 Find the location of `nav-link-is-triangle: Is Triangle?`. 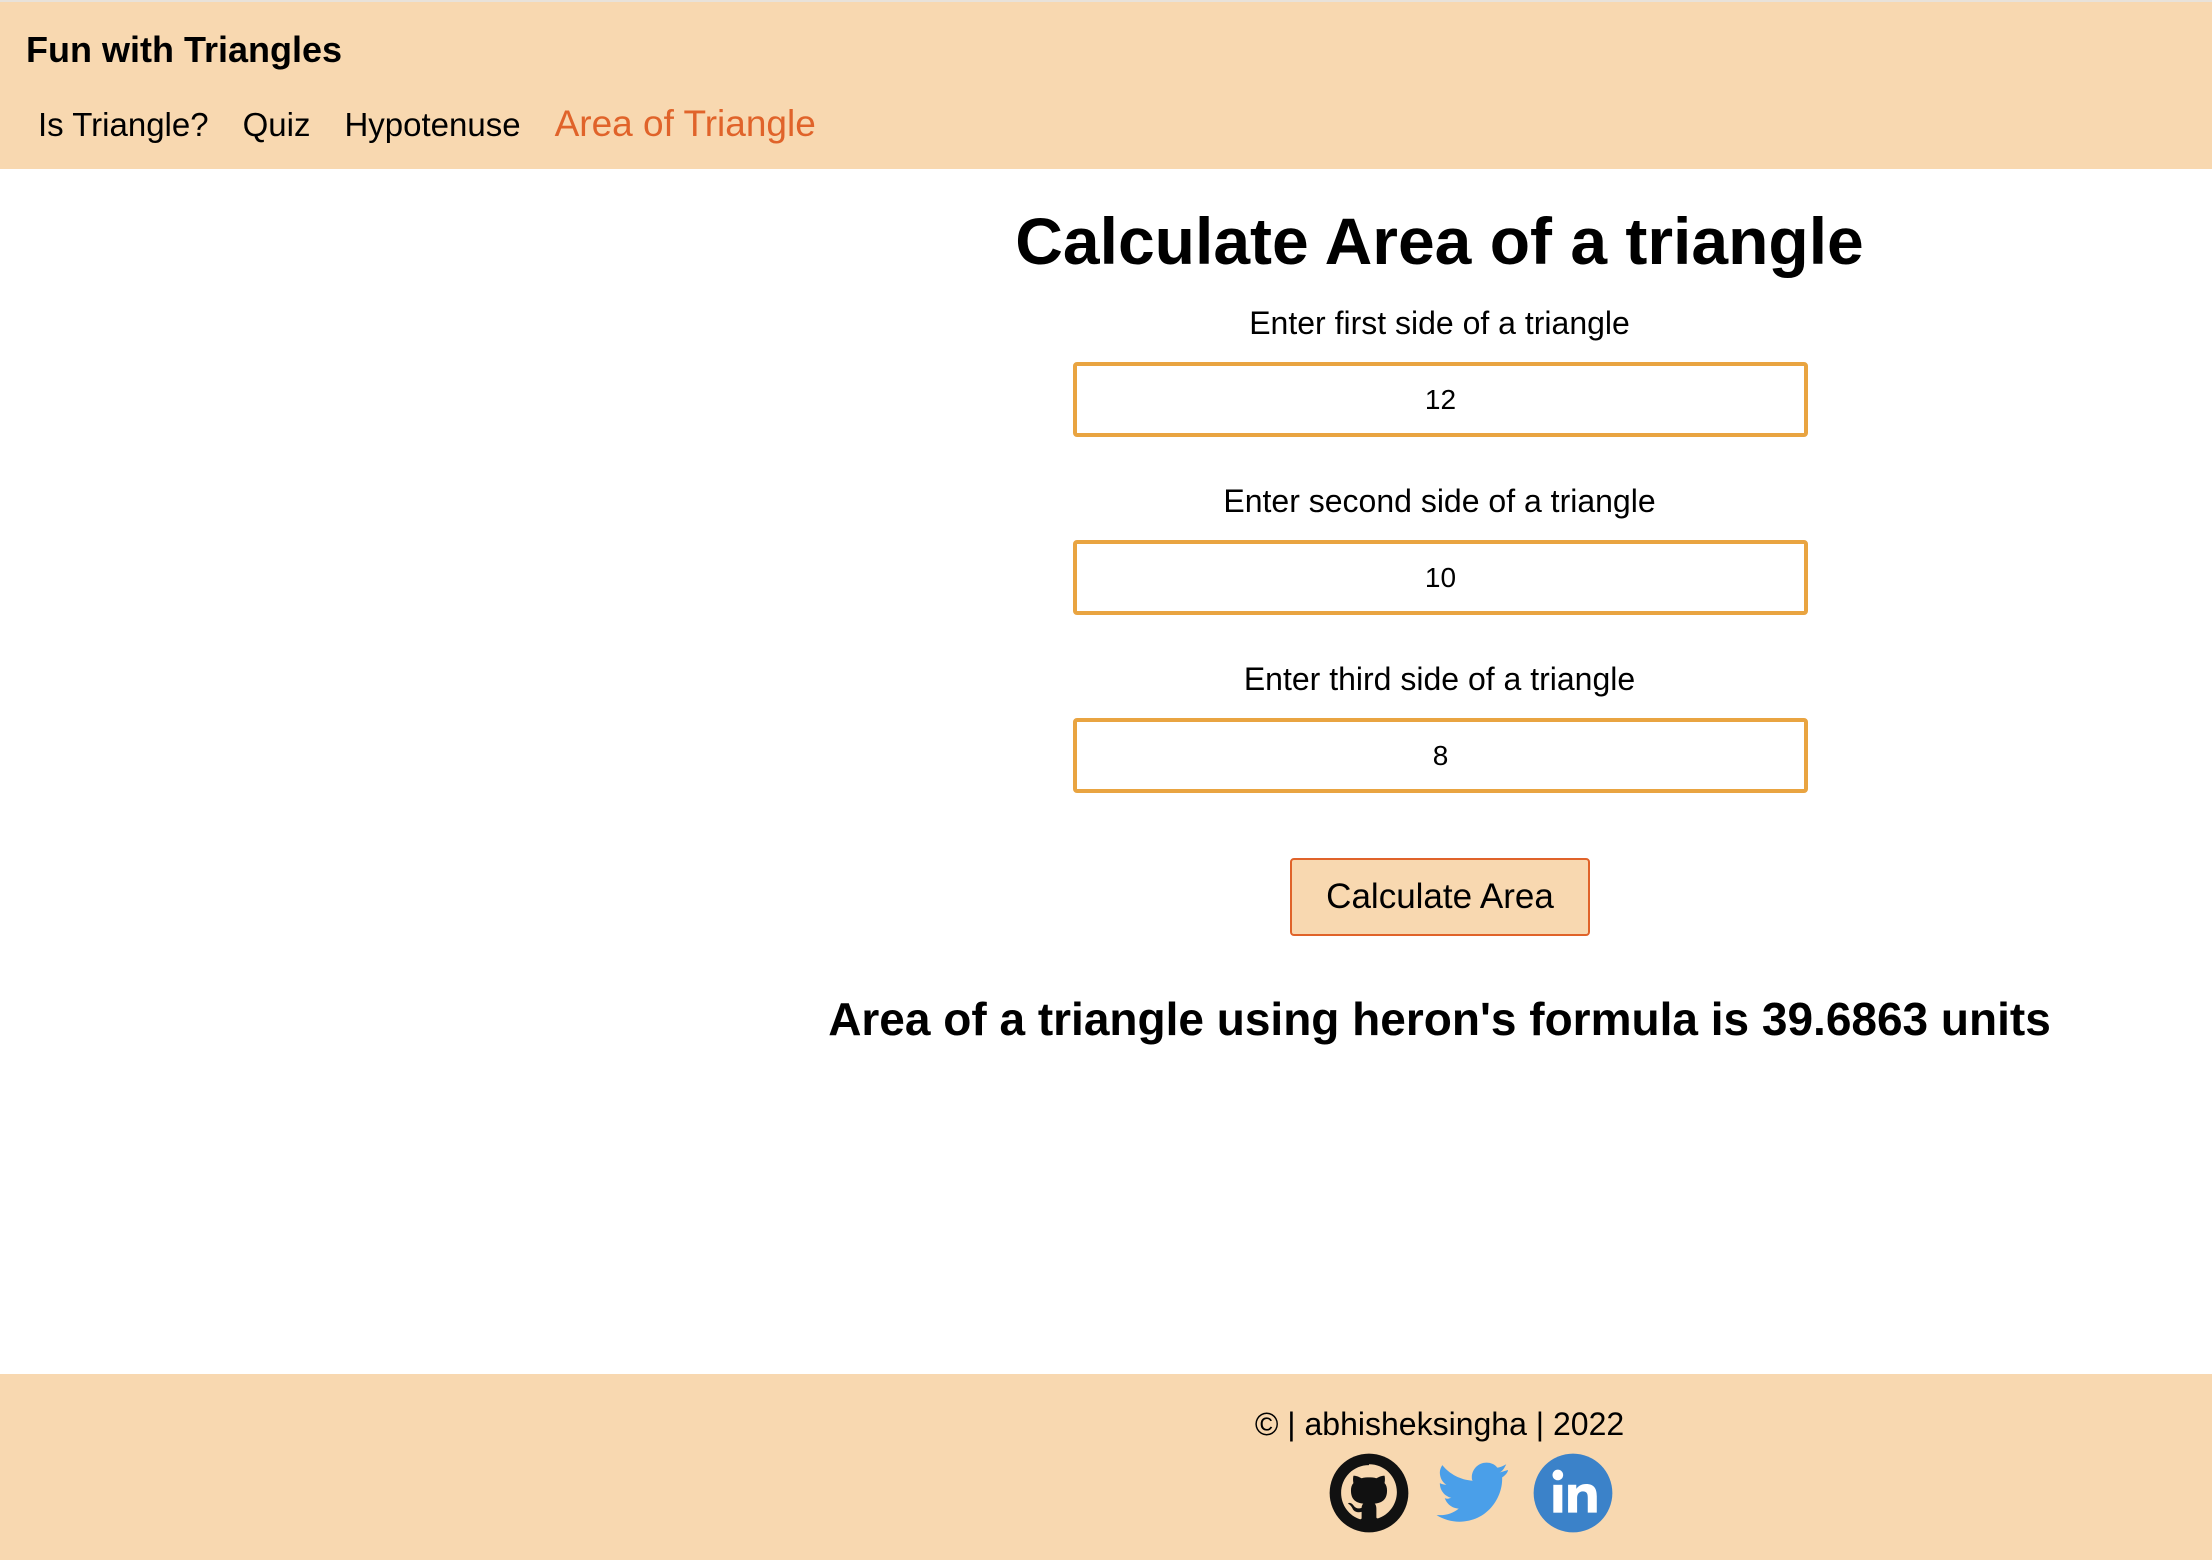

nav-link-is-triangle: Is Triangle? is located at coordinates (123, 125).